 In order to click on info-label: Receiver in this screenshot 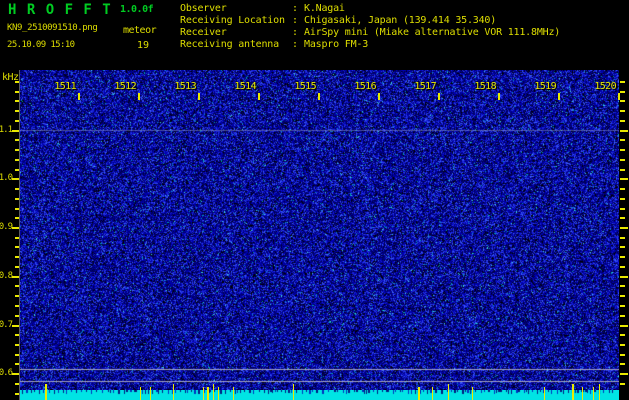, I will do `click(203, 32)`.